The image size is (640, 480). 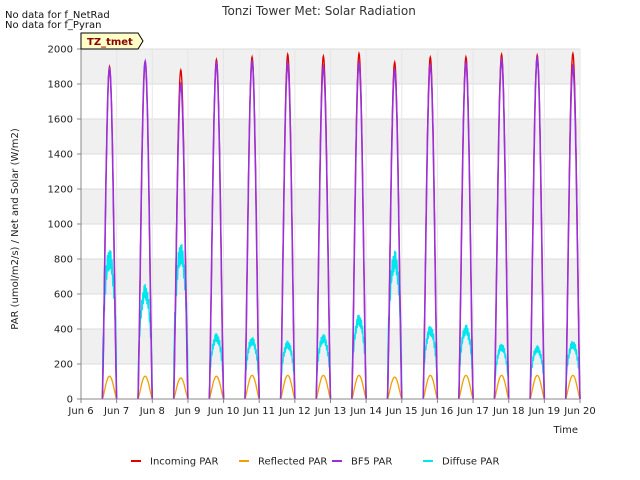 What do you see at coordinates (258, 411) in the screenshot?
I see `x-tick-label: Jun 11` at bounding box center [258, 411].